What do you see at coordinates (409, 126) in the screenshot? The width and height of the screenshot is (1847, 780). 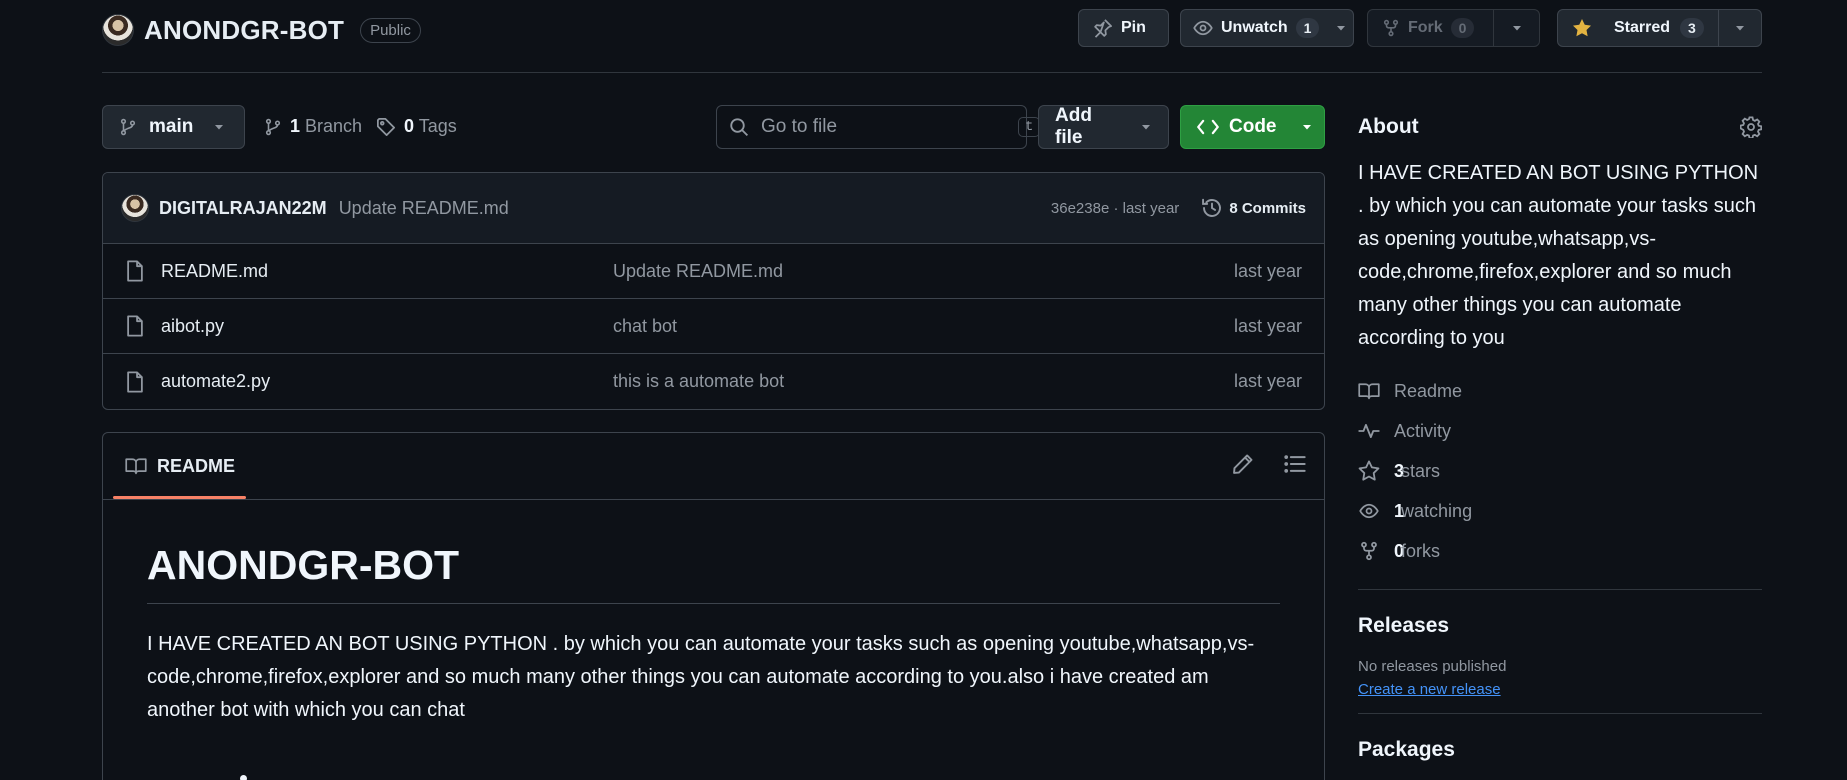 I see `tag-count: 0` at bounding box center [409, 126].